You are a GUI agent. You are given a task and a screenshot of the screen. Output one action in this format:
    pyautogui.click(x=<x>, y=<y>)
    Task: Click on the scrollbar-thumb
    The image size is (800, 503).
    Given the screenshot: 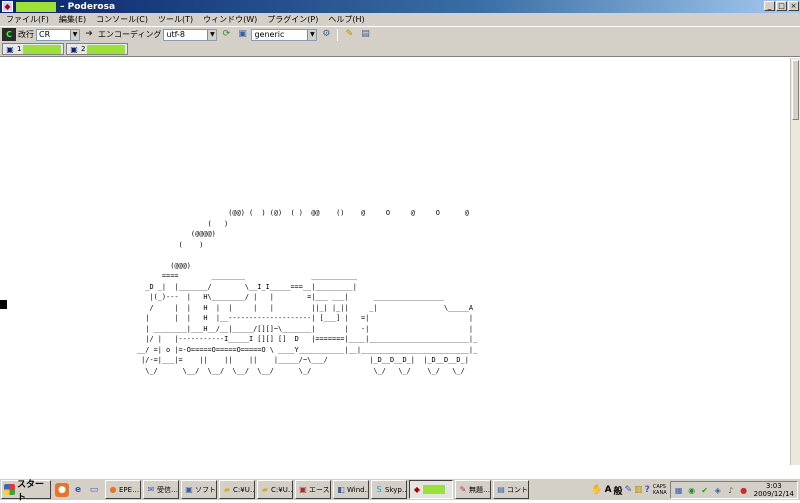 What is the action you would take?
    pyautogui.click(x=795, y=90)
    